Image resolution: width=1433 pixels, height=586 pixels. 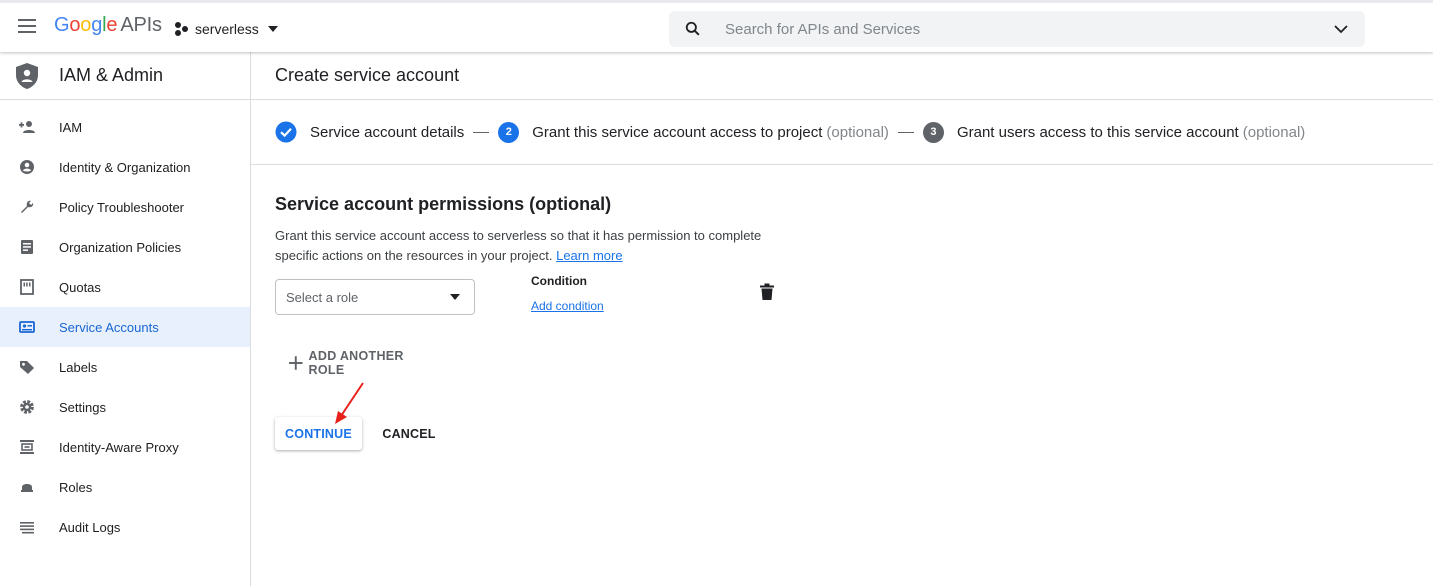 I want to click on sidebar-title: IAM & Admin, so click(x=111, y=75).